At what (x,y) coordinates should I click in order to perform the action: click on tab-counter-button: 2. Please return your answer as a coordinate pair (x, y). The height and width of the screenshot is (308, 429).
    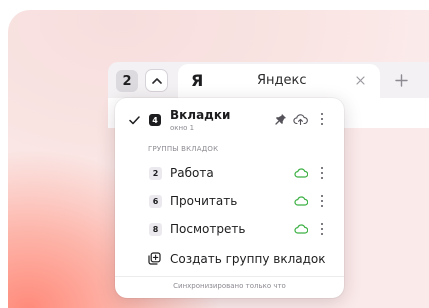
    Looking at the image, I should click on (127, 81).